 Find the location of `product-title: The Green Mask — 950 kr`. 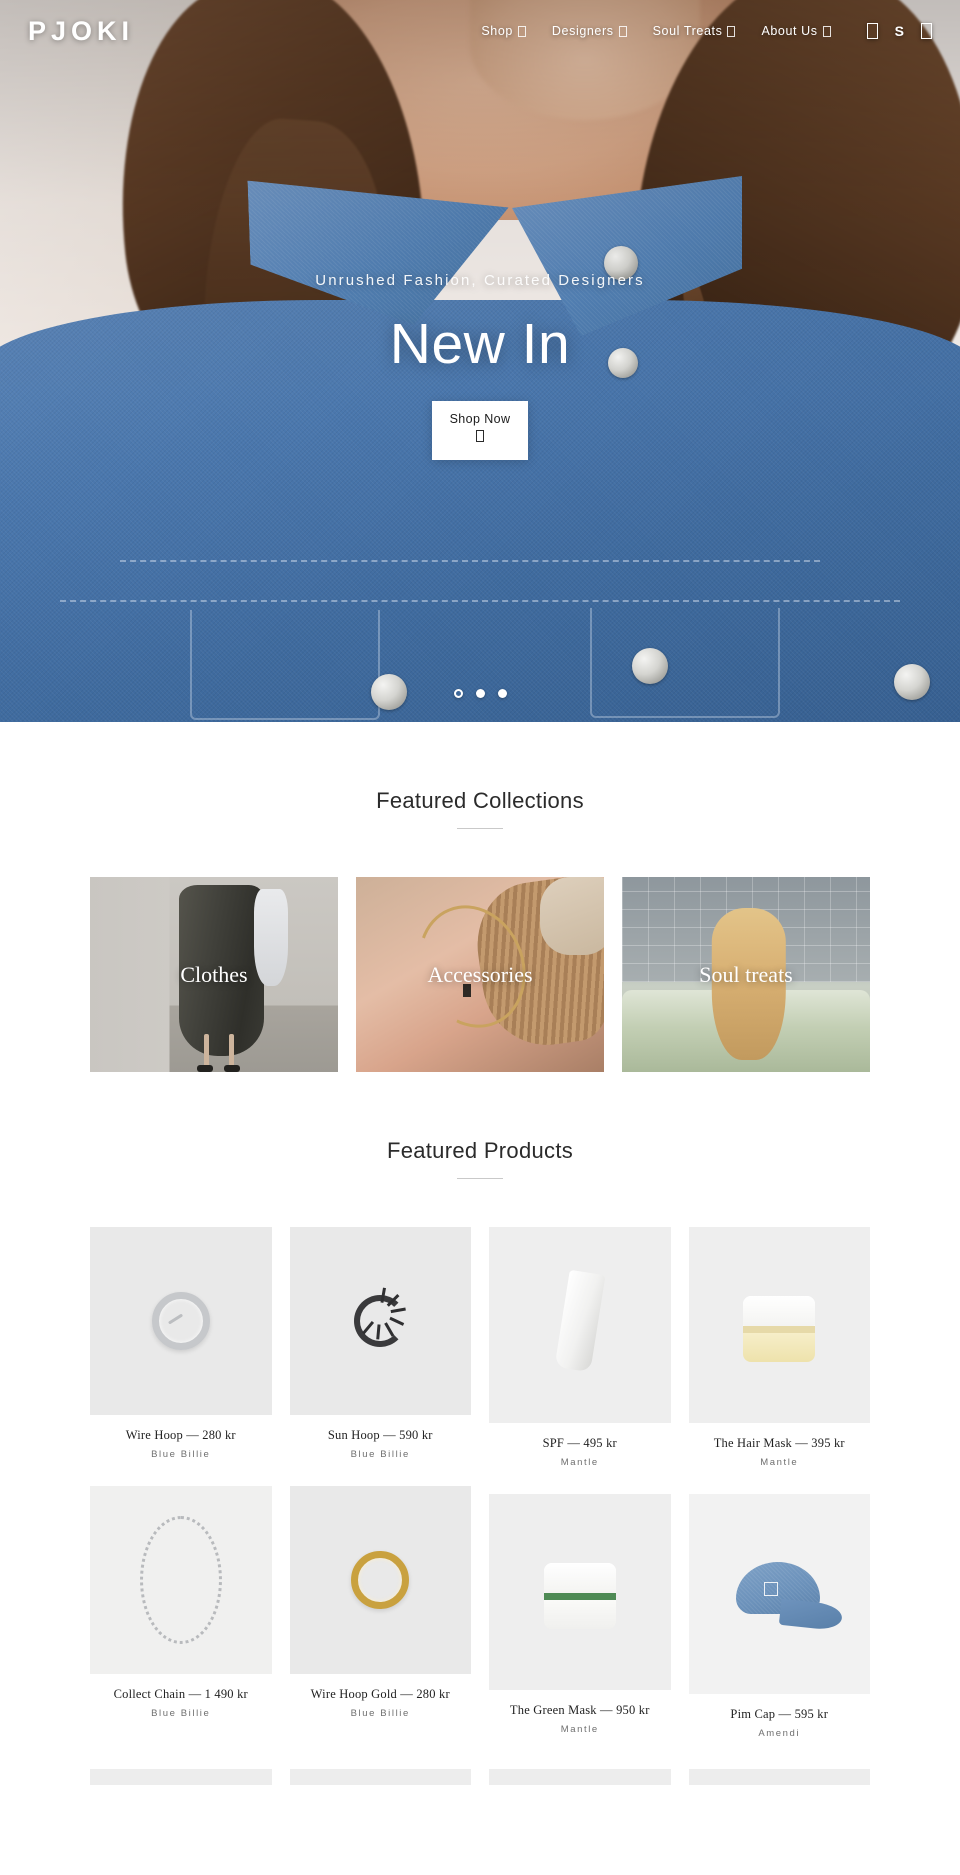

product-title: The Green Mask — 950 kr is located at coordinates (579, 1710).